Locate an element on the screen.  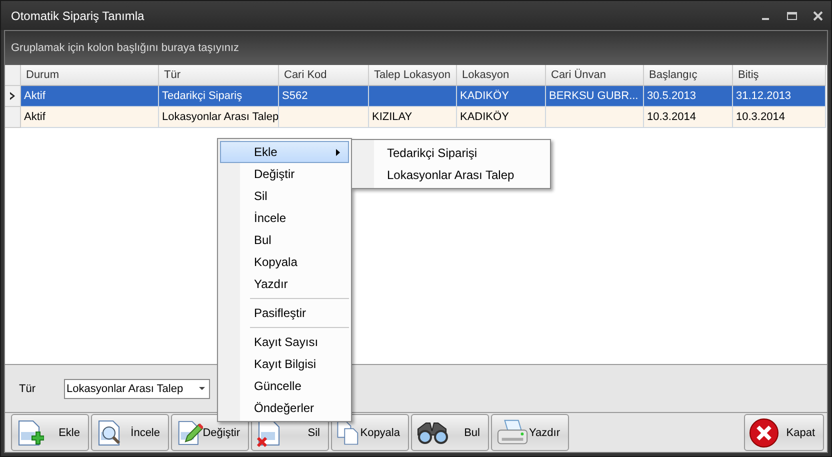
row-indicator is located at coordinates (13, 96).